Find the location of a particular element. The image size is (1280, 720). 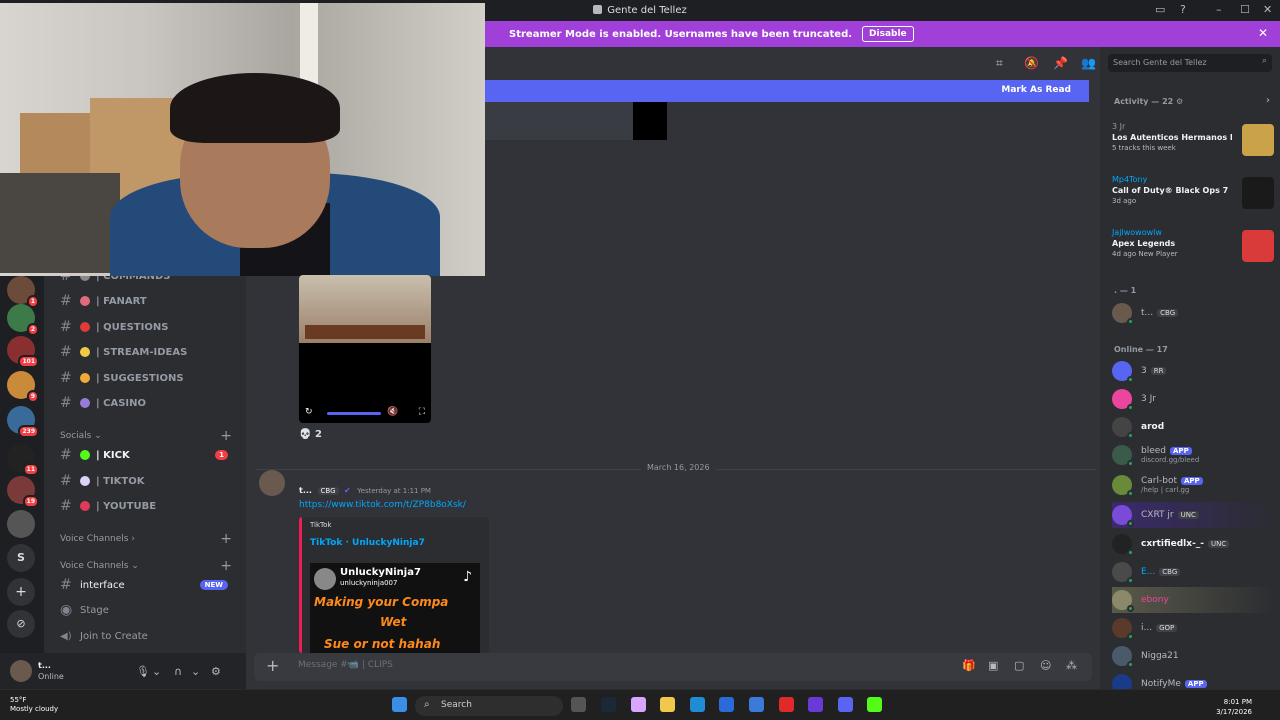

member-item: CXRT jr UNC is located at coordinates (1193, 515).